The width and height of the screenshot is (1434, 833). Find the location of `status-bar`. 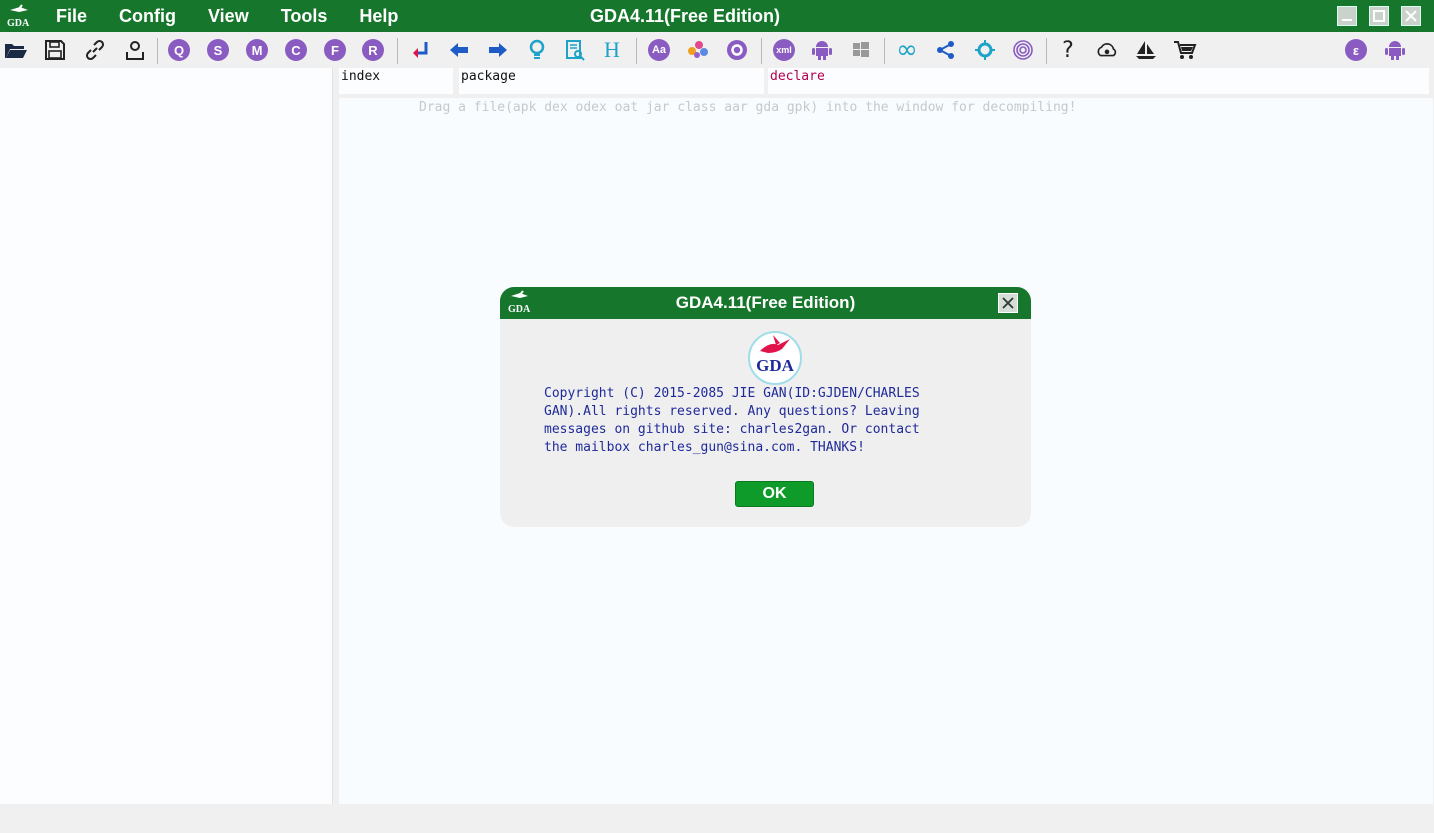

status-bar is located at coordinates (717, 818).